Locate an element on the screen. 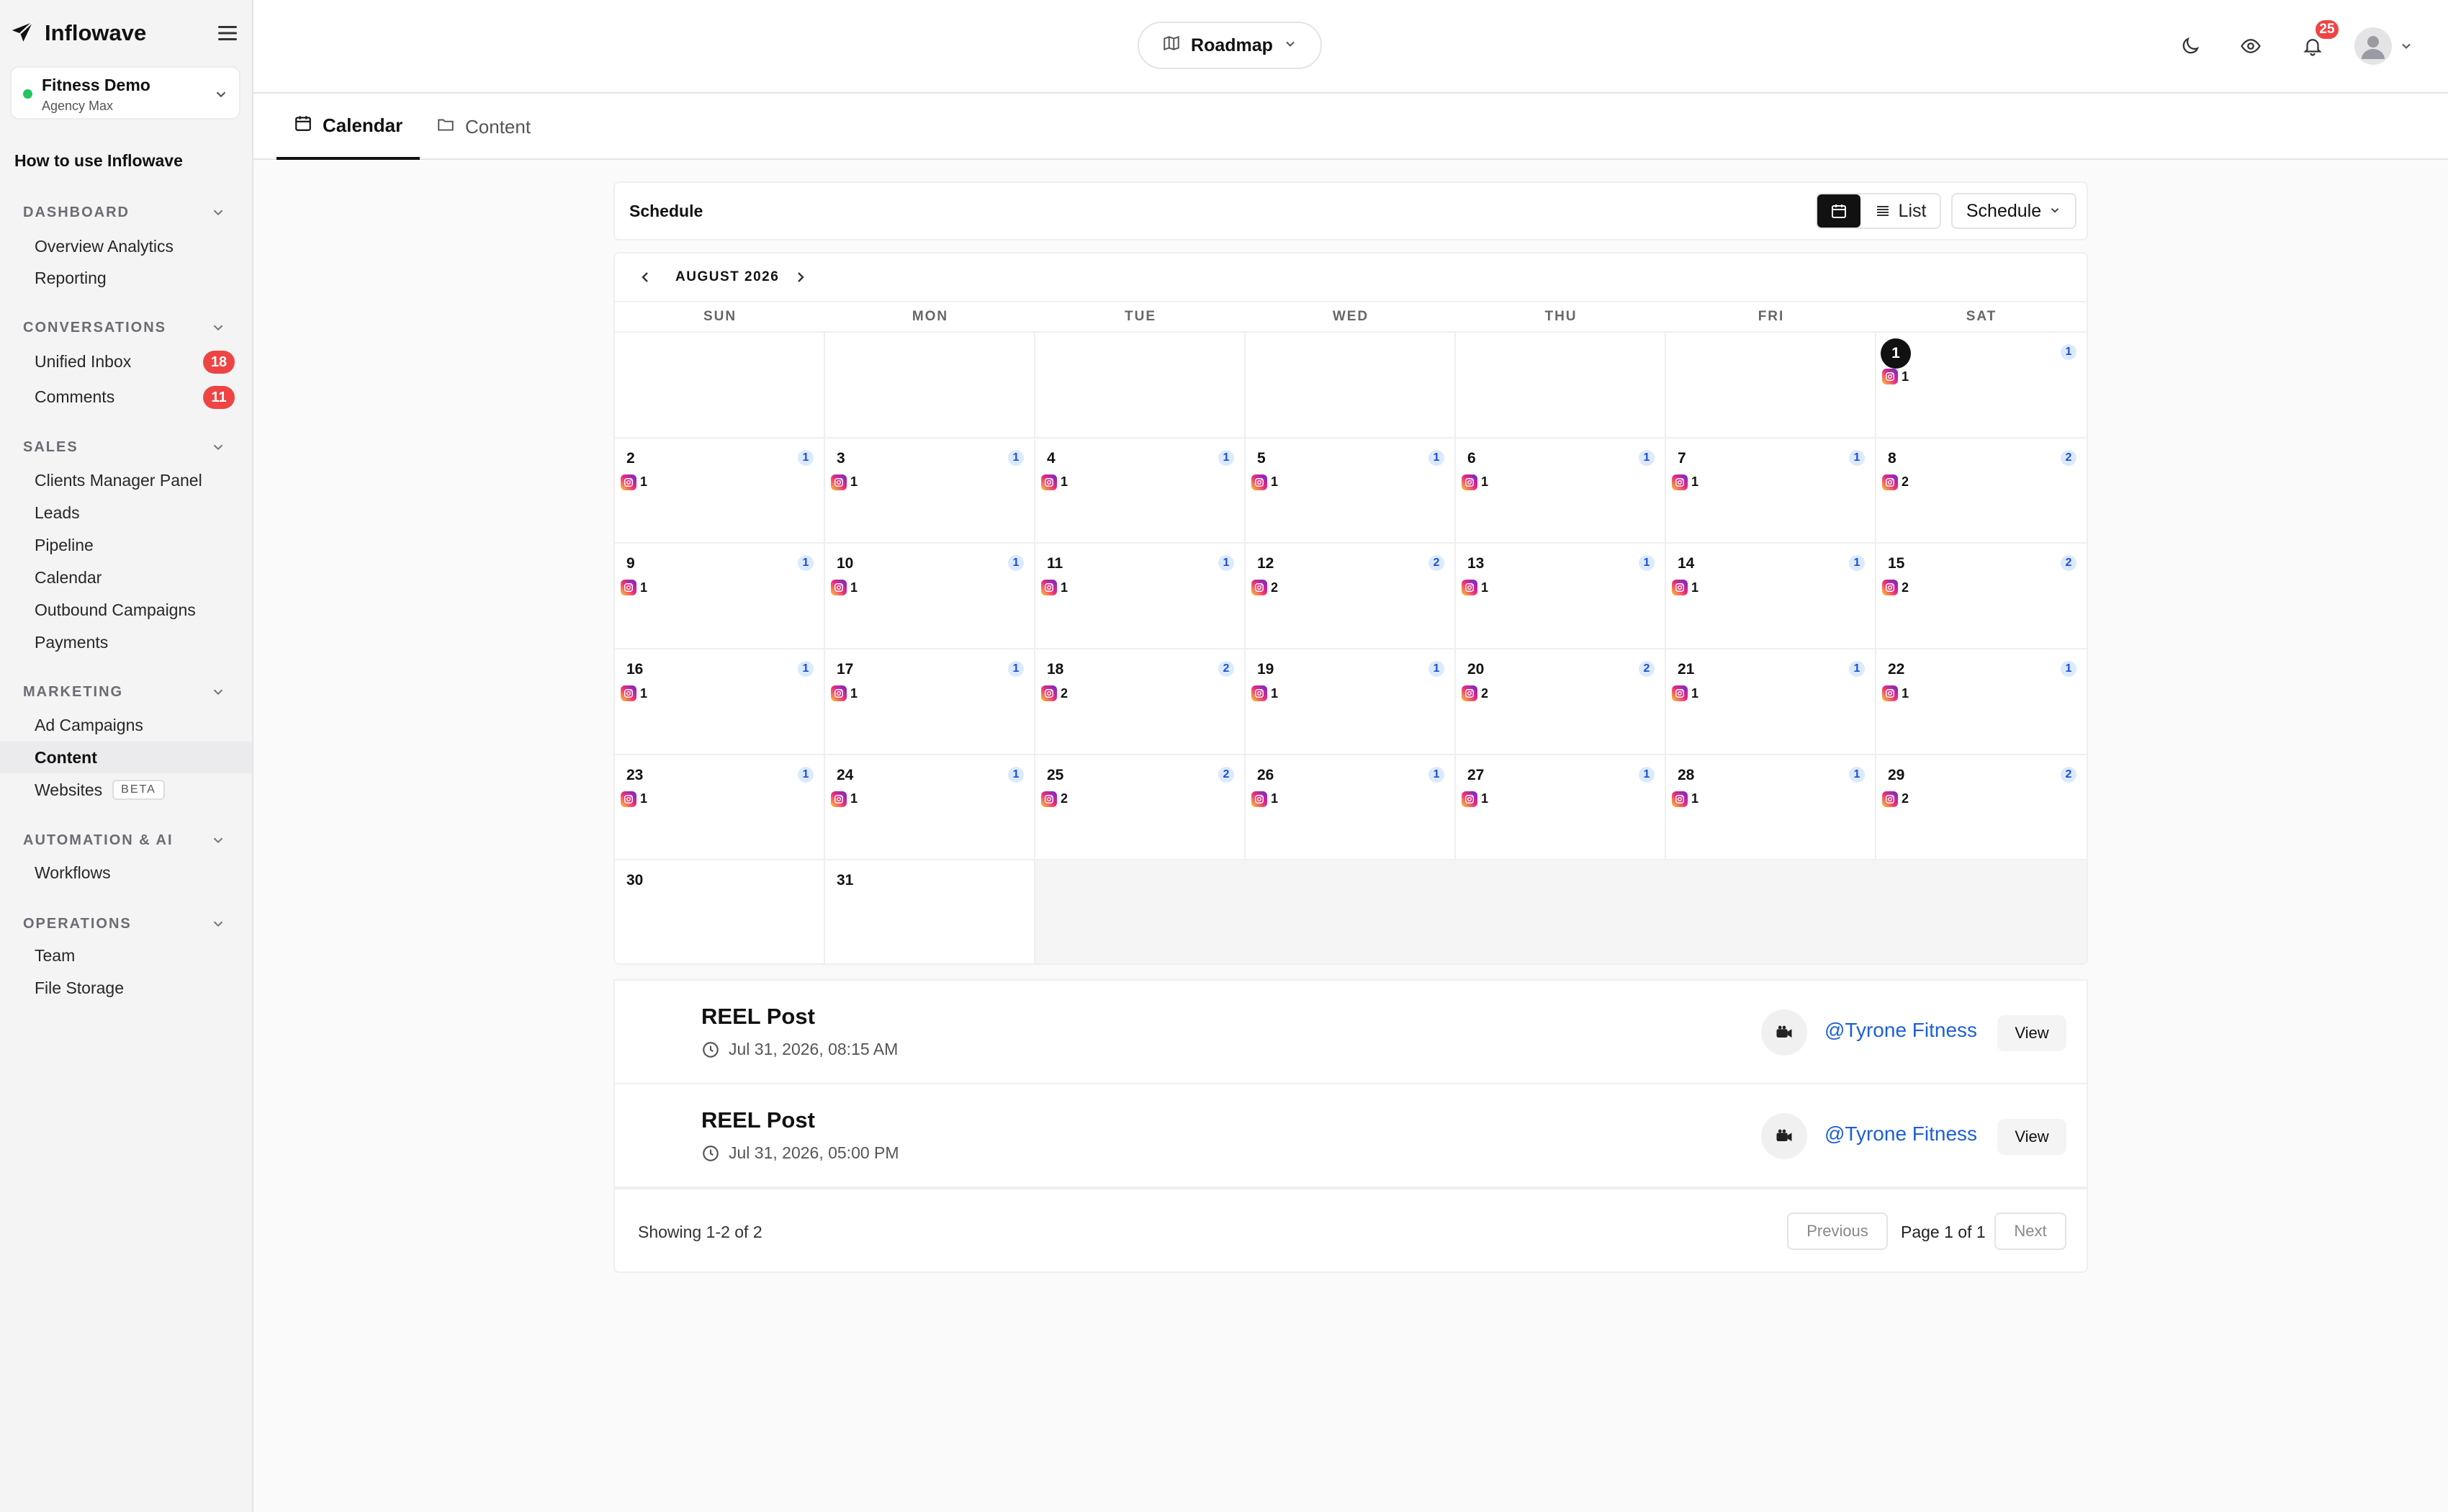 This screenshot has height=1512, width=2448. calendar-day-cell: 22 1 1 is located at coordinates (1981, 702).